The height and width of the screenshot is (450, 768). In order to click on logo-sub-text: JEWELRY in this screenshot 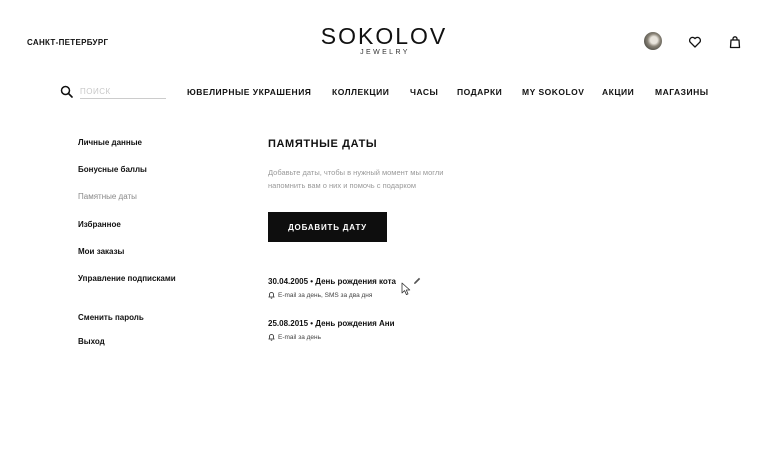, I will do `click(385, 52)`.